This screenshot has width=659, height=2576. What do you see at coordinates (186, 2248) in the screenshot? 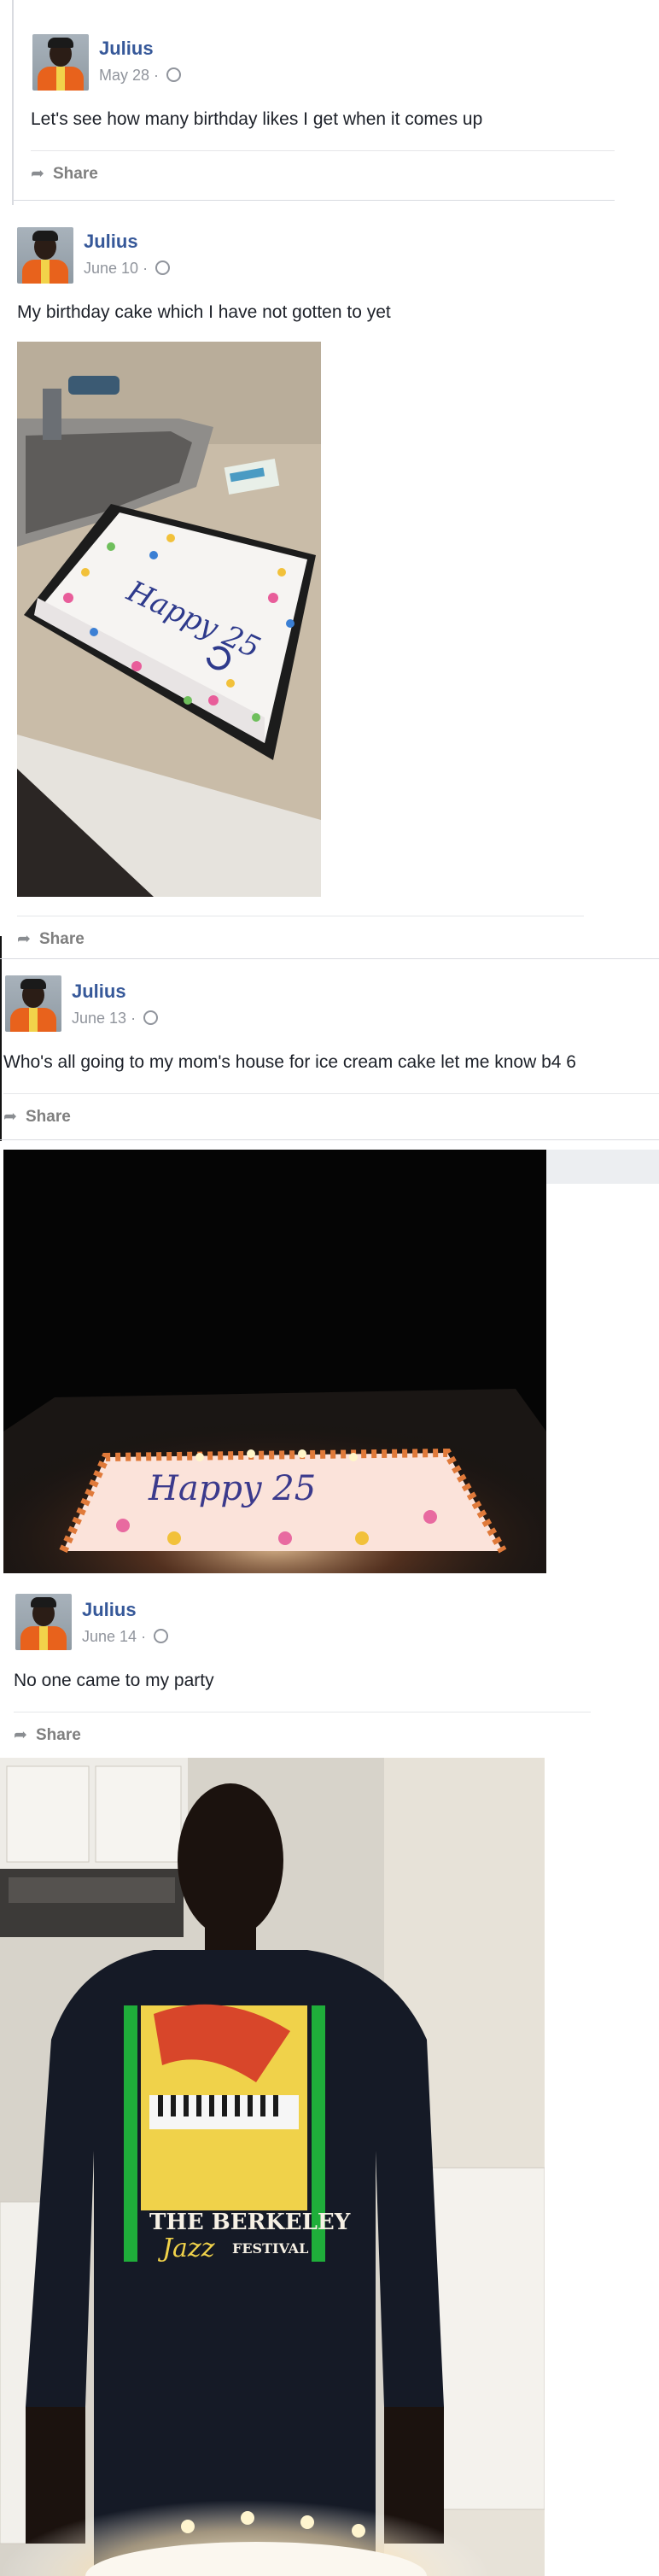
I see `shirt-line-2: Jazz` at bounding box center [186, 2248].